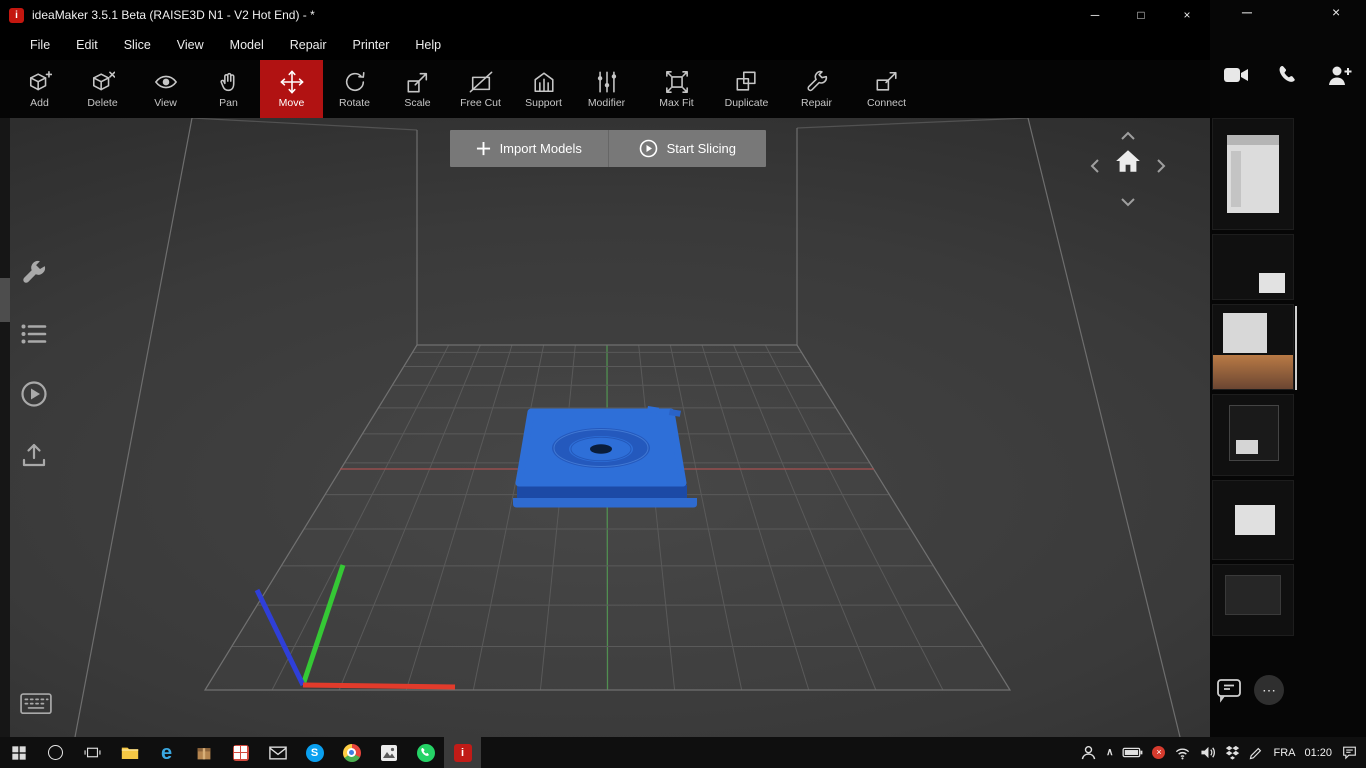 Image resolution: width=1366 pixels, height=768 pixels. I want to click on windows-taskbar: e S i ∧ × FRA 01:20, so click(683, 752).